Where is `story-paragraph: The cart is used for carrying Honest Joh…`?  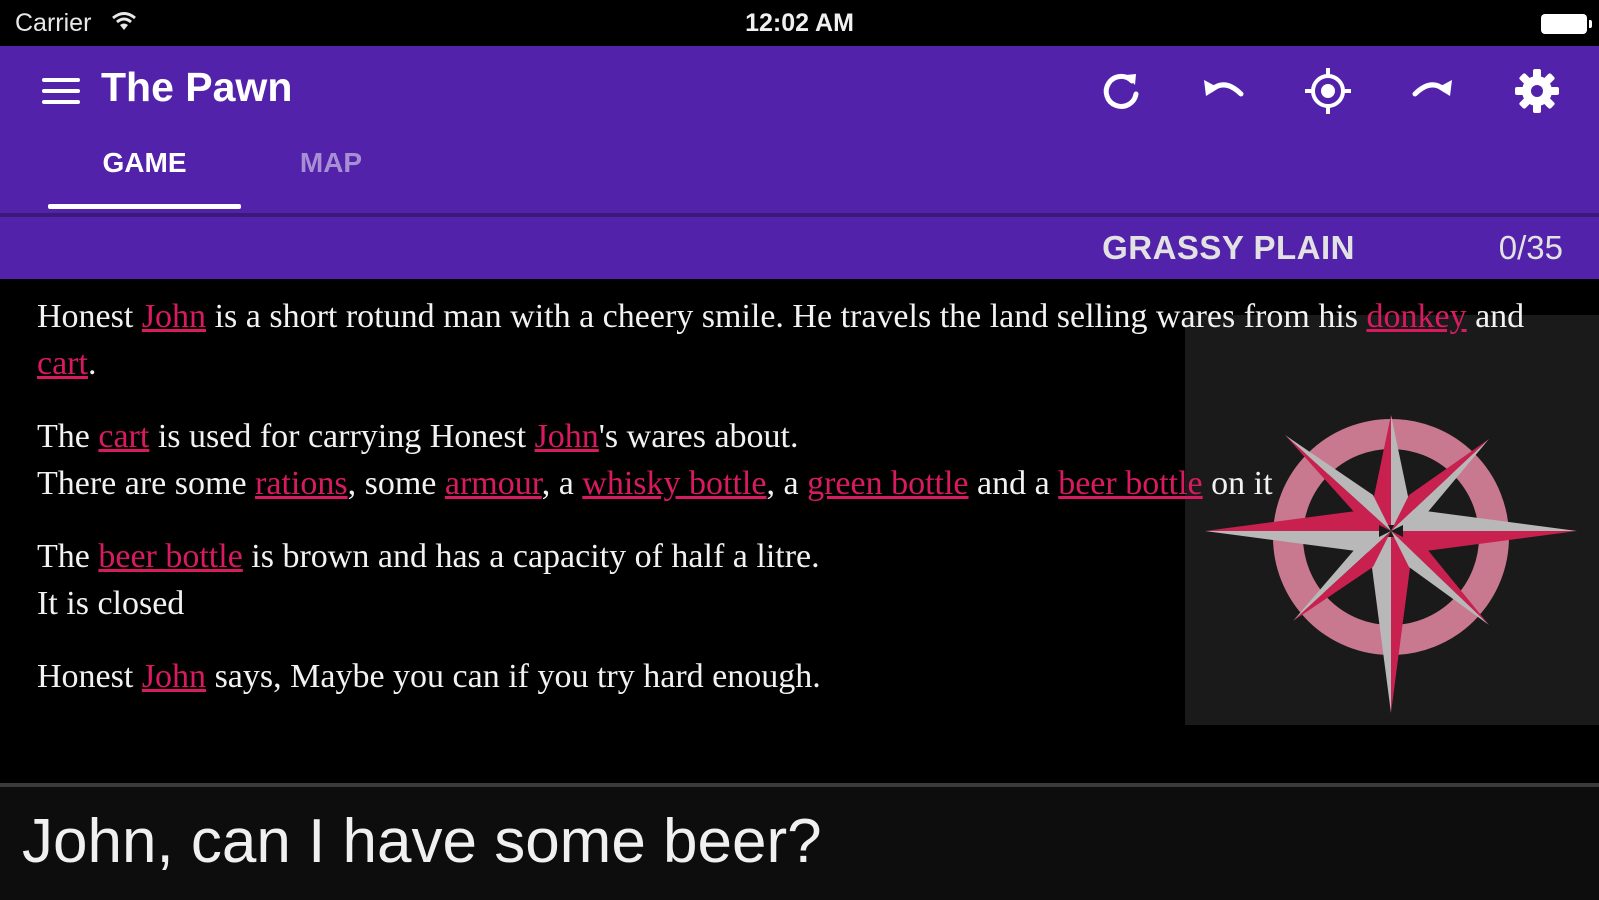 story-paragraph: The cart is used for carrying Honest Joh… is located at coordinates (807, 460).